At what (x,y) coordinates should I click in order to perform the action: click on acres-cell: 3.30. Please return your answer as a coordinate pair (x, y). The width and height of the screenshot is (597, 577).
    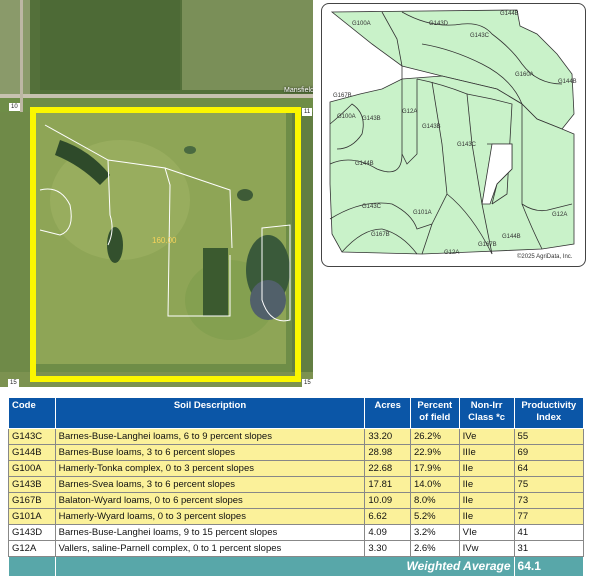
    Looking at the image, I should click on (387, 548).